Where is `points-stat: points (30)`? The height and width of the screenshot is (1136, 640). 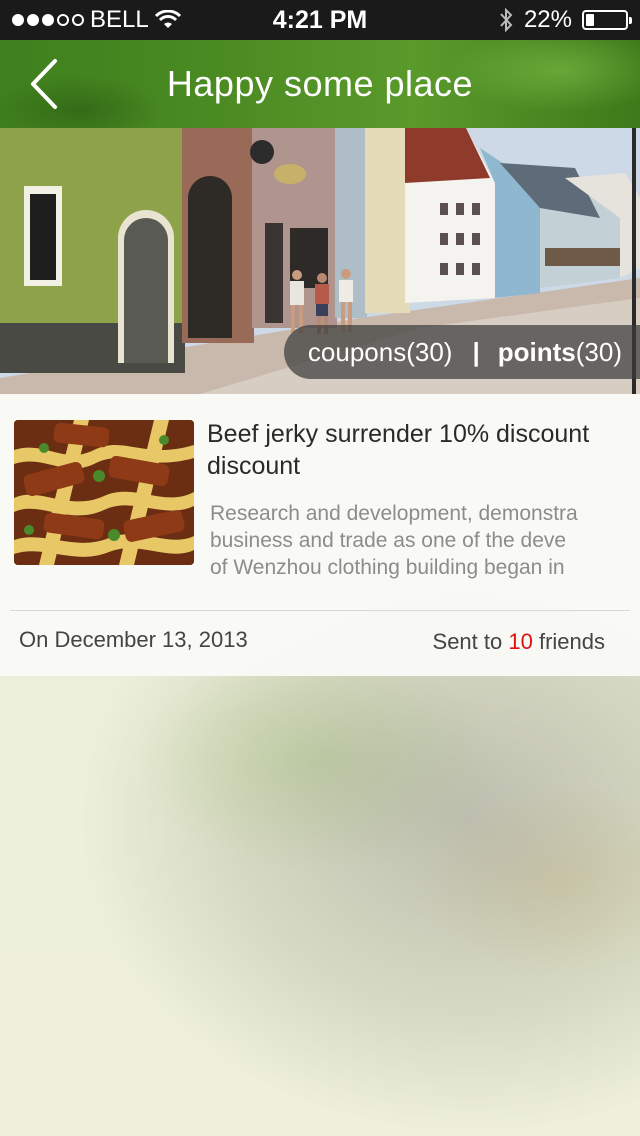
points-stat: points (30) is located at coordinates (560, 352).